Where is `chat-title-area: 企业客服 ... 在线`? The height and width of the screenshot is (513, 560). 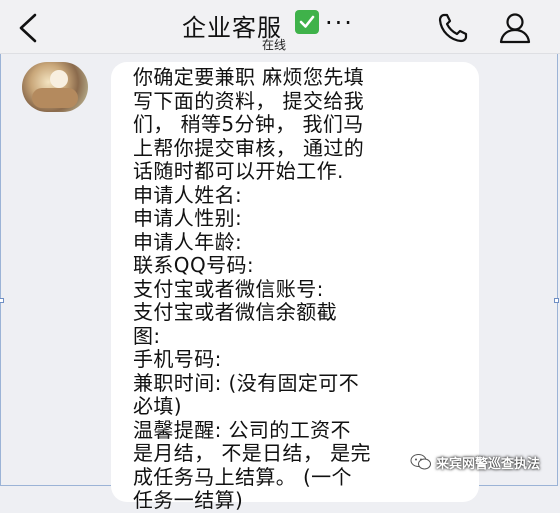 chat-title-area: 企业客服 ... 在线 is located at coordinates (285, 27).